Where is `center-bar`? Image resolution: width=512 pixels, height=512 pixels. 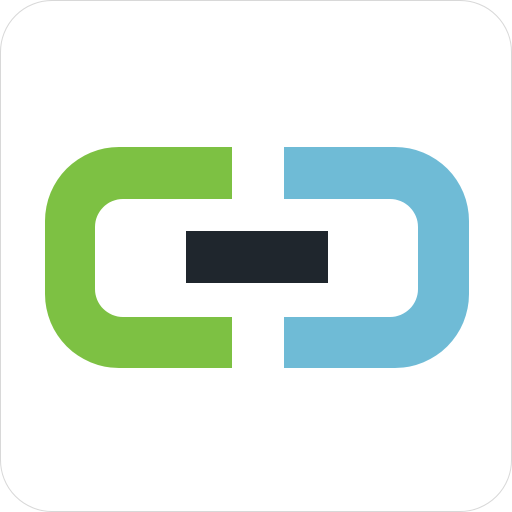
center-bar is located at coordinates (257, 257).